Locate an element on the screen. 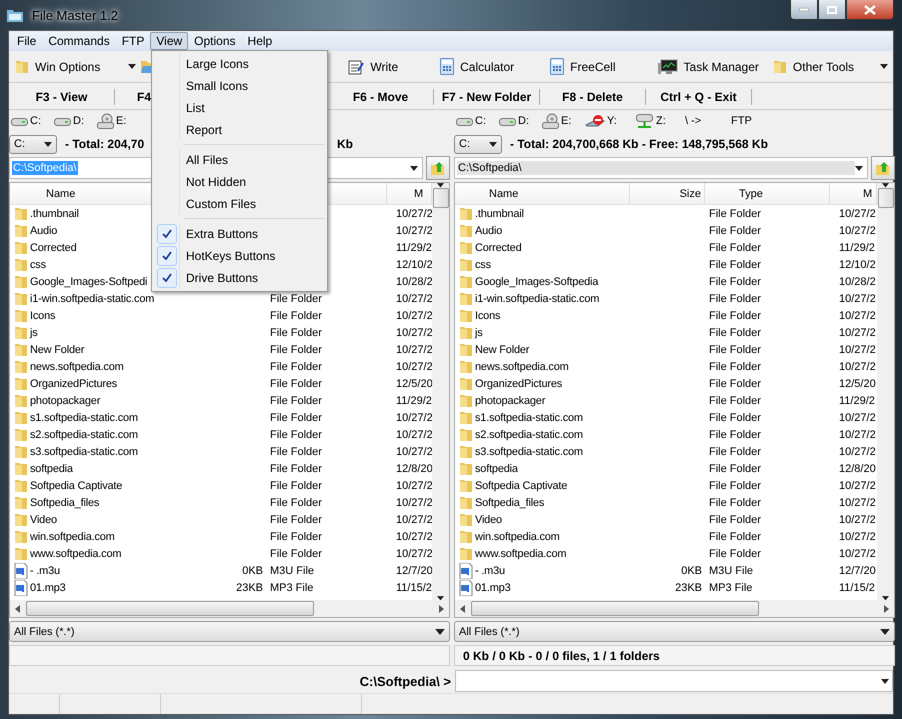 This screenshot has height=719, width=902. file-name: www.softpedia.com is located at coordinates (520, 554).